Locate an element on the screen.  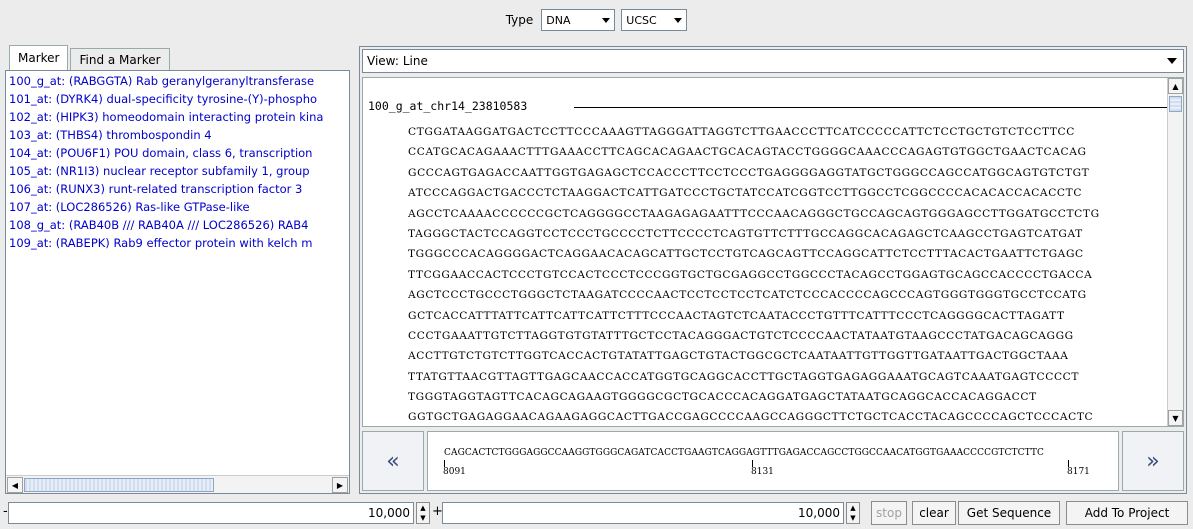
vertical-scrollbar: ▲ ▼ is located at coordinates (1175, 252).